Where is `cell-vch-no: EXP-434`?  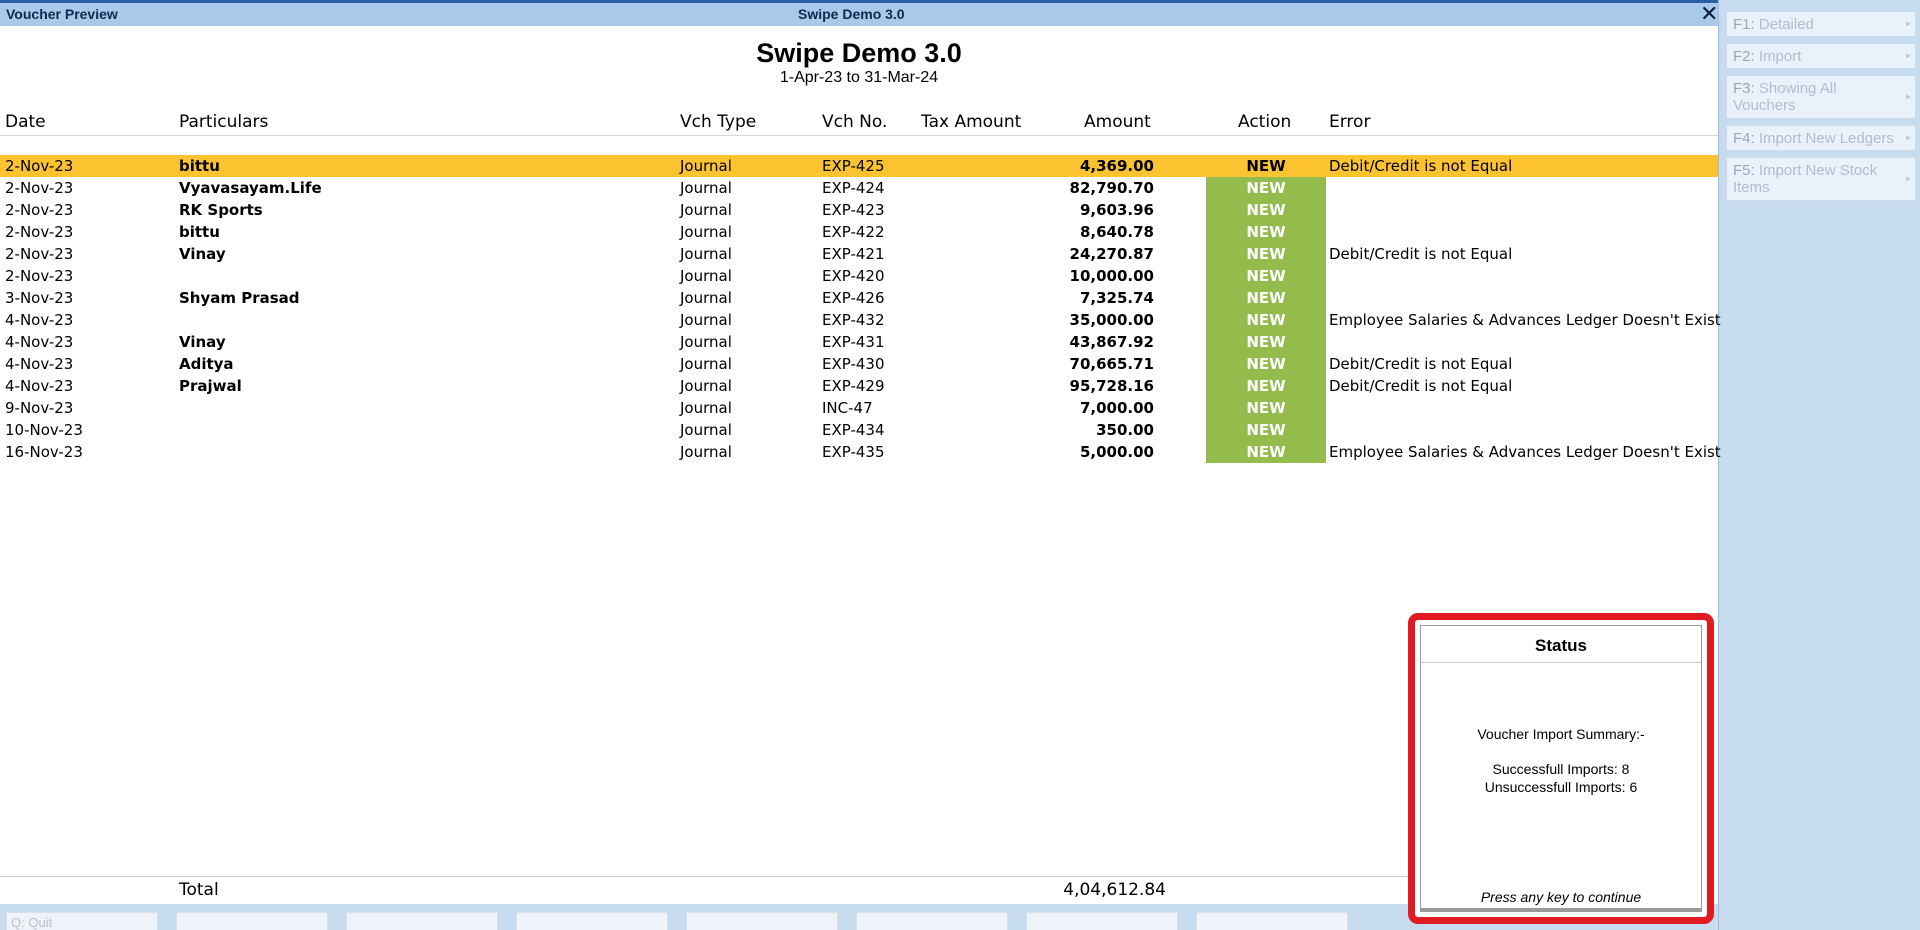
cell-vch-no: EXP-434 is located at coordinates (853, 430).